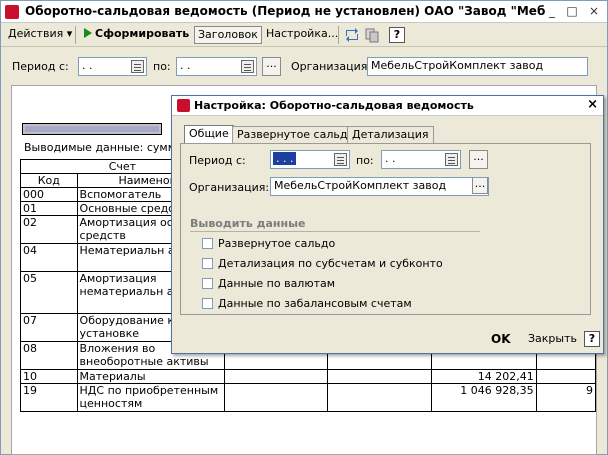 The image size is (608, 455). I want to click on generate-label: Сформировать, so click(142, 33).